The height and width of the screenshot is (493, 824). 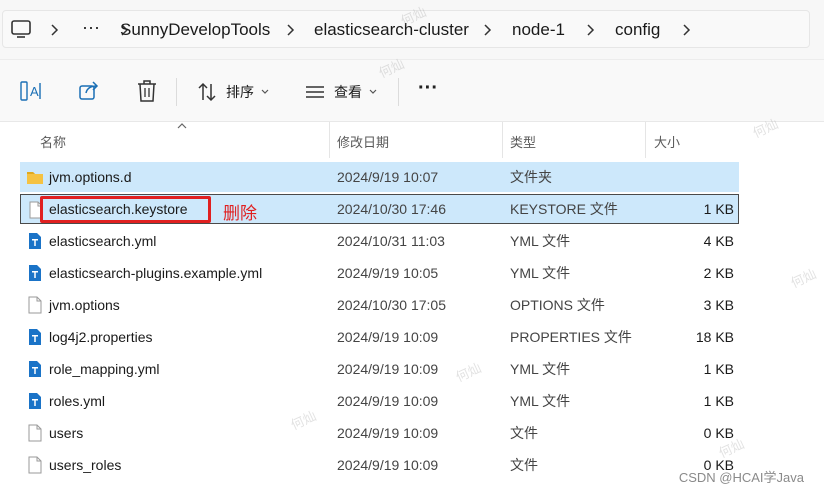 What do you see at coordinates (53, 141) in the screenshot?
I see `column-header-name: 名称` at bounding box center [53, 141].